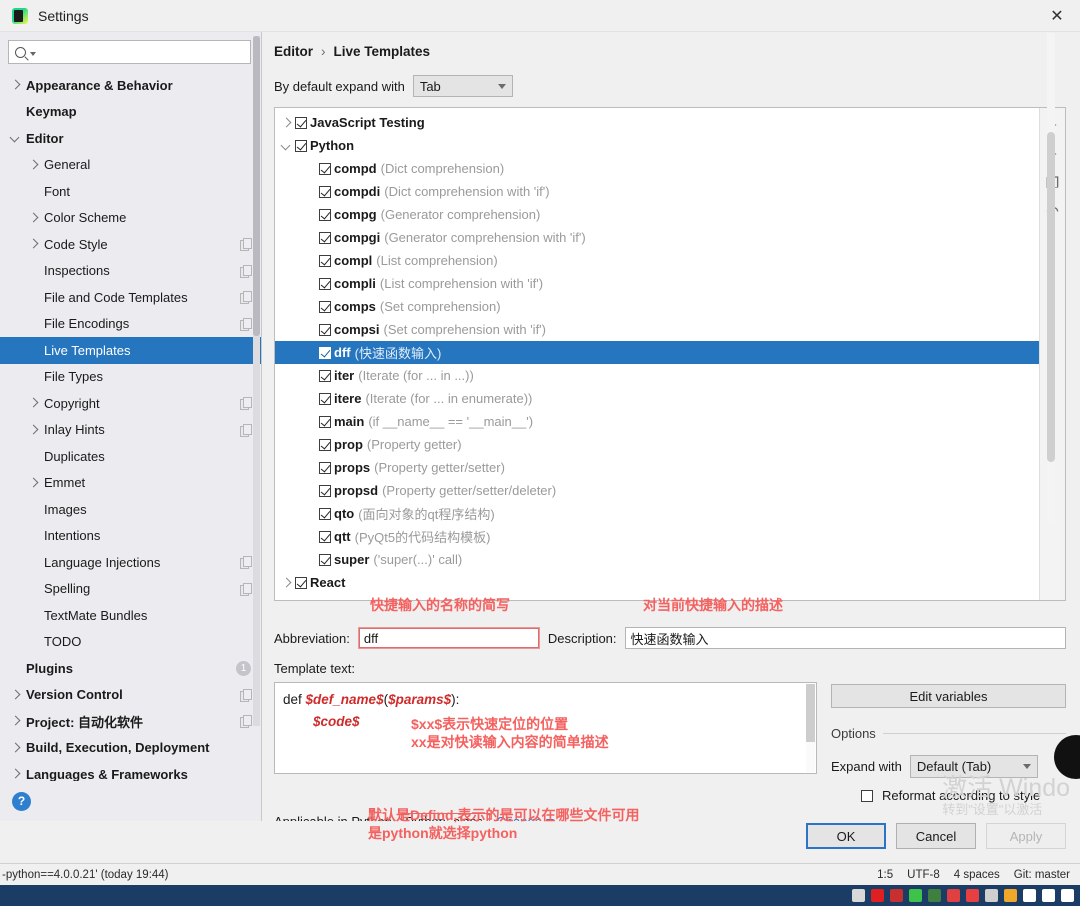 The height and width of the screenshot is (906, 1080). What do you see at coordinates (657, 122) in the screenshot?
I see `template-row: JavaScript Testing` at bounding box center [657, 122].